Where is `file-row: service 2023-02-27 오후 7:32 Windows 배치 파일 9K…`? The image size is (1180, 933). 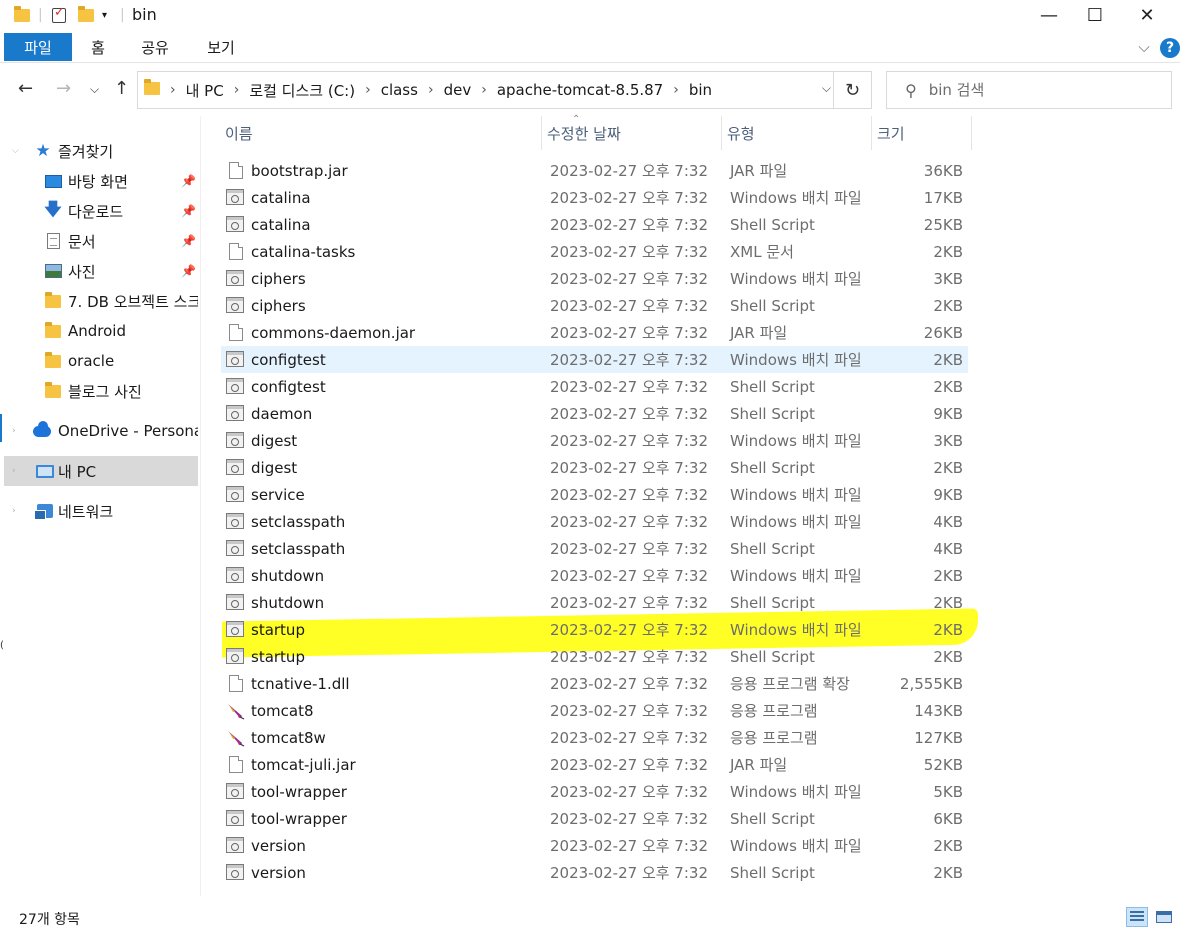
file-row: service 2023-02-27 오후 7:32 Windows 배치 파일 9K… is located at coordinates (594, 494).